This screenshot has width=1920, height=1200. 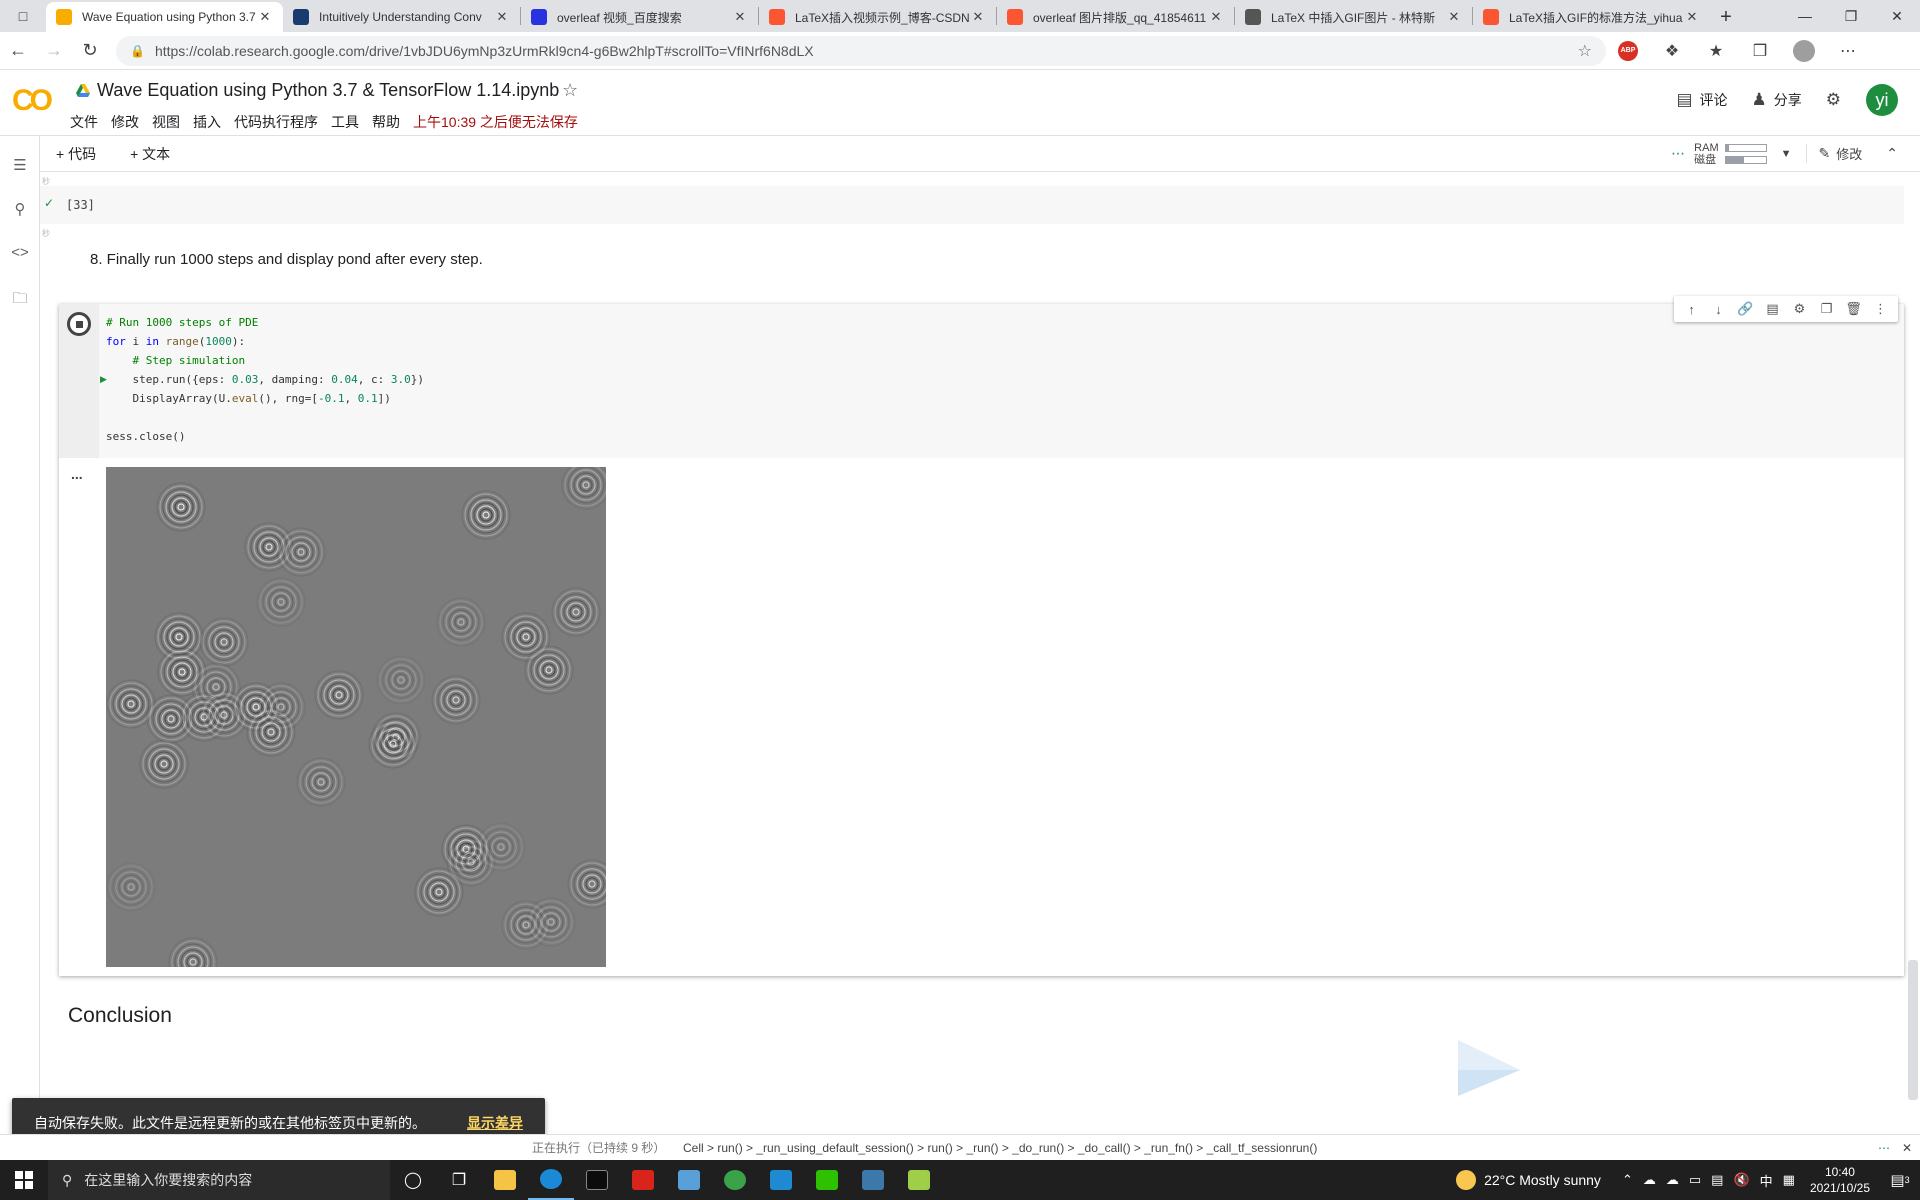 I want to click on executed-check-icon: ✓, so click(x=49, y=203).